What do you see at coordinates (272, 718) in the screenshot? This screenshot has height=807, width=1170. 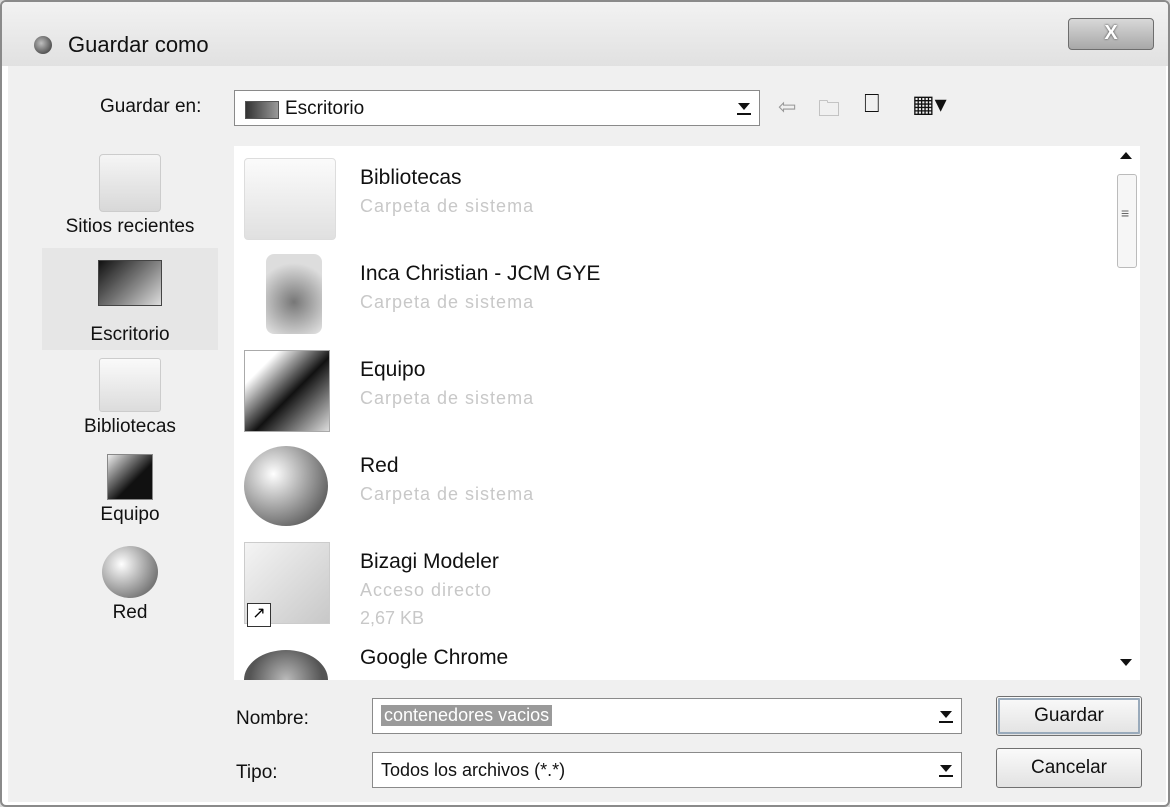 I see `filename-label: Nombre:` at bounding box center [272, 718].